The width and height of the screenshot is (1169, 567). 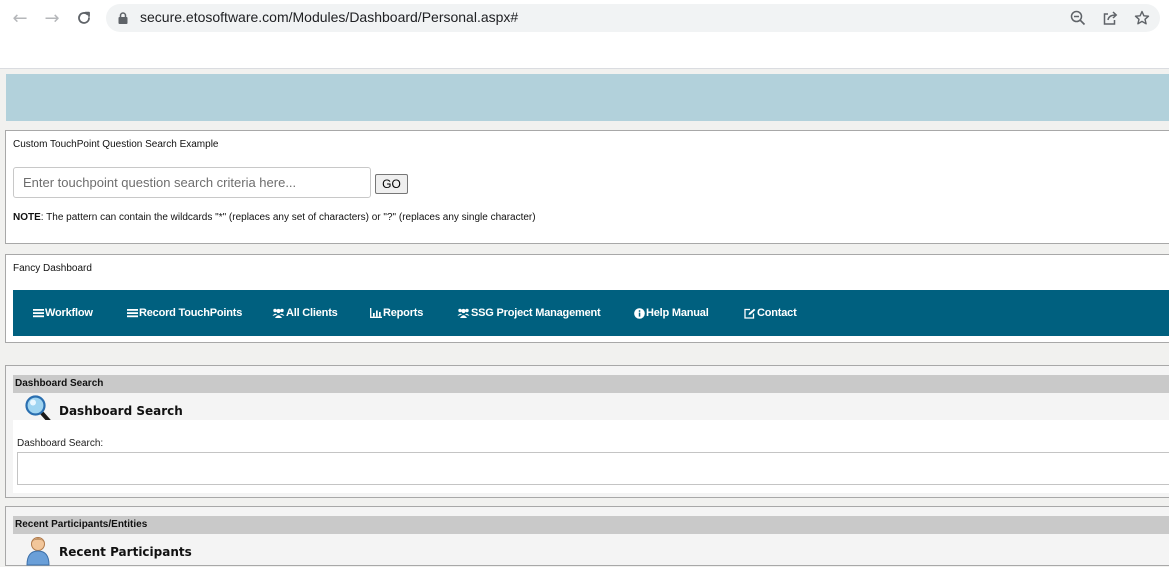 What do you see at coordinates (191, 313) in the screenshot?
I see `nav-record-touchpoints-label: Record TouchPoints` at bounding box center [191, 313].